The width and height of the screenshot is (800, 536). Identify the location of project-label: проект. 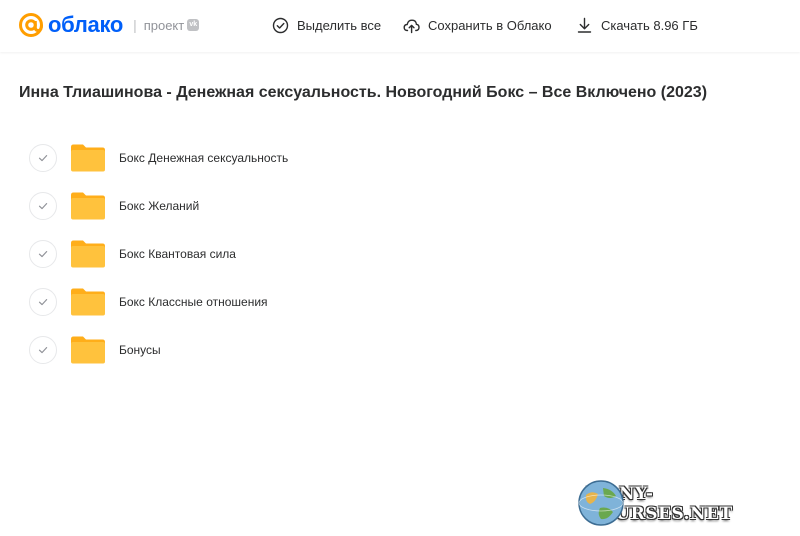
(164, 25).